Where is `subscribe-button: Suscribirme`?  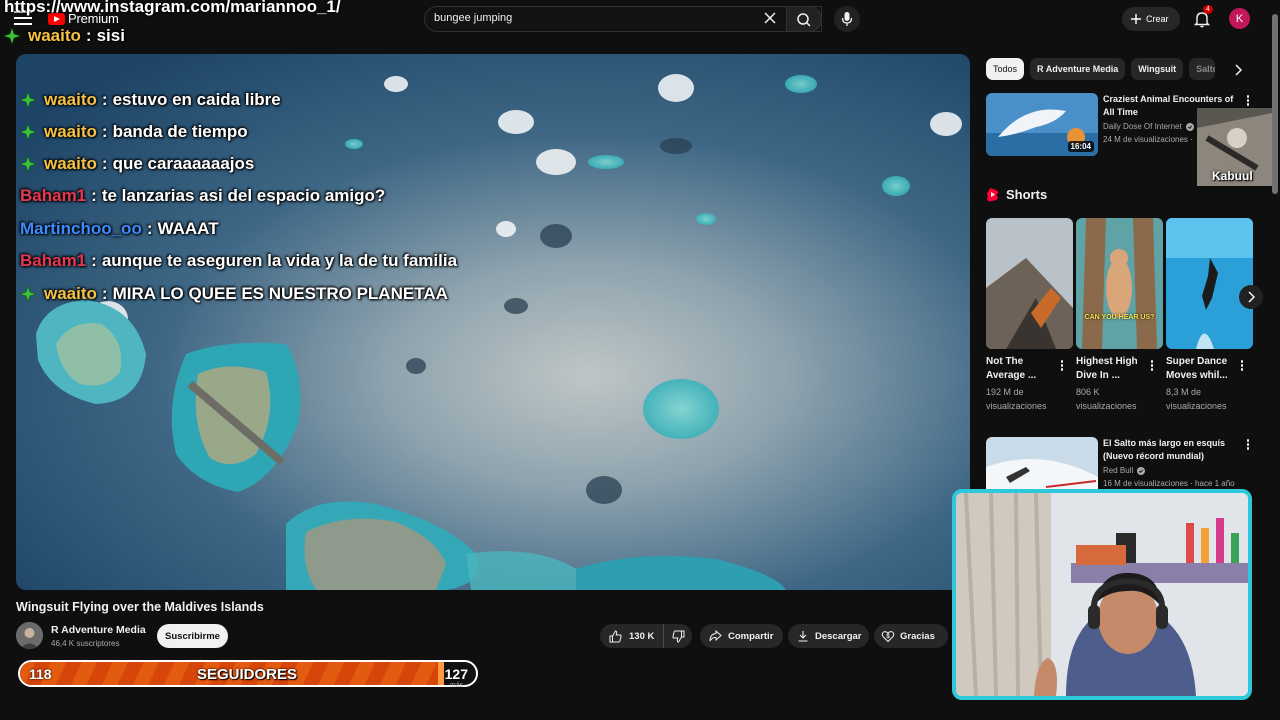
subscribe-button: Suscribirme is located at coordinates (192, 636).